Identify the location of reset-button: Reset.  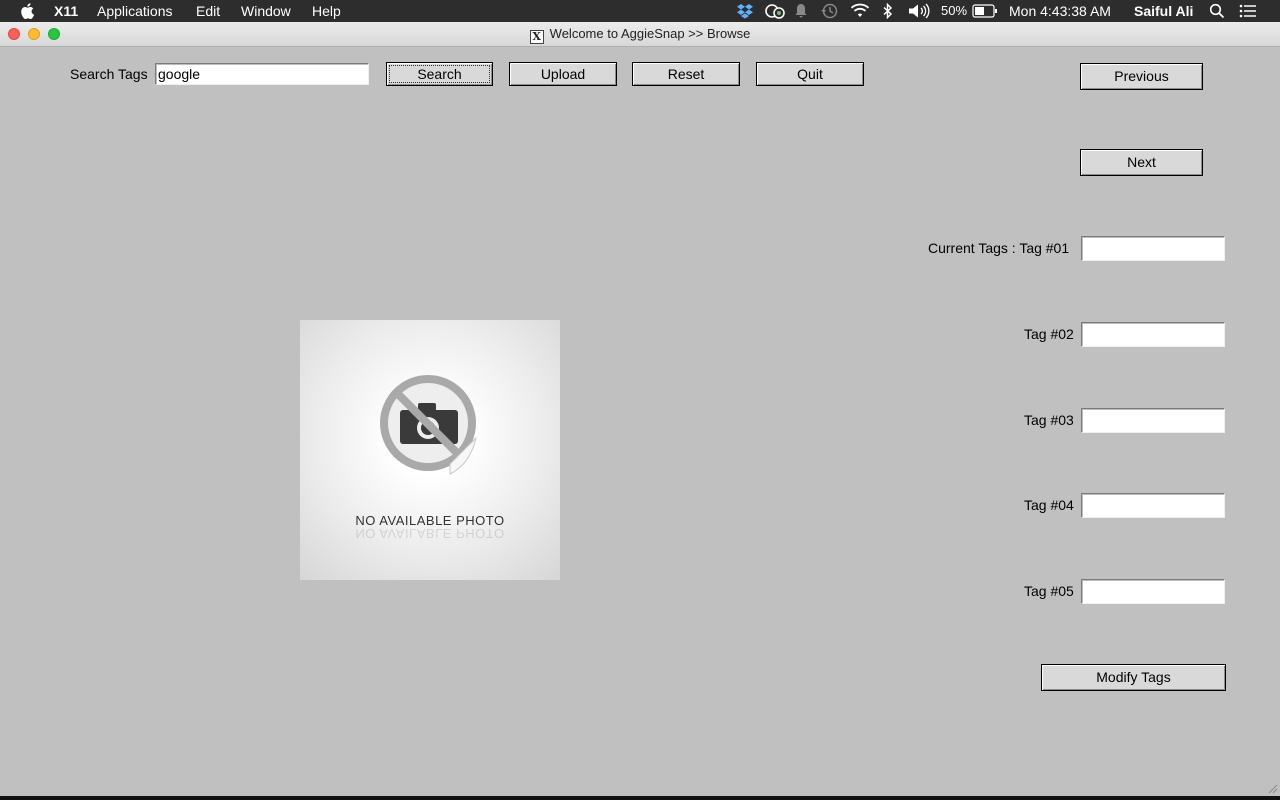
(686, 74).